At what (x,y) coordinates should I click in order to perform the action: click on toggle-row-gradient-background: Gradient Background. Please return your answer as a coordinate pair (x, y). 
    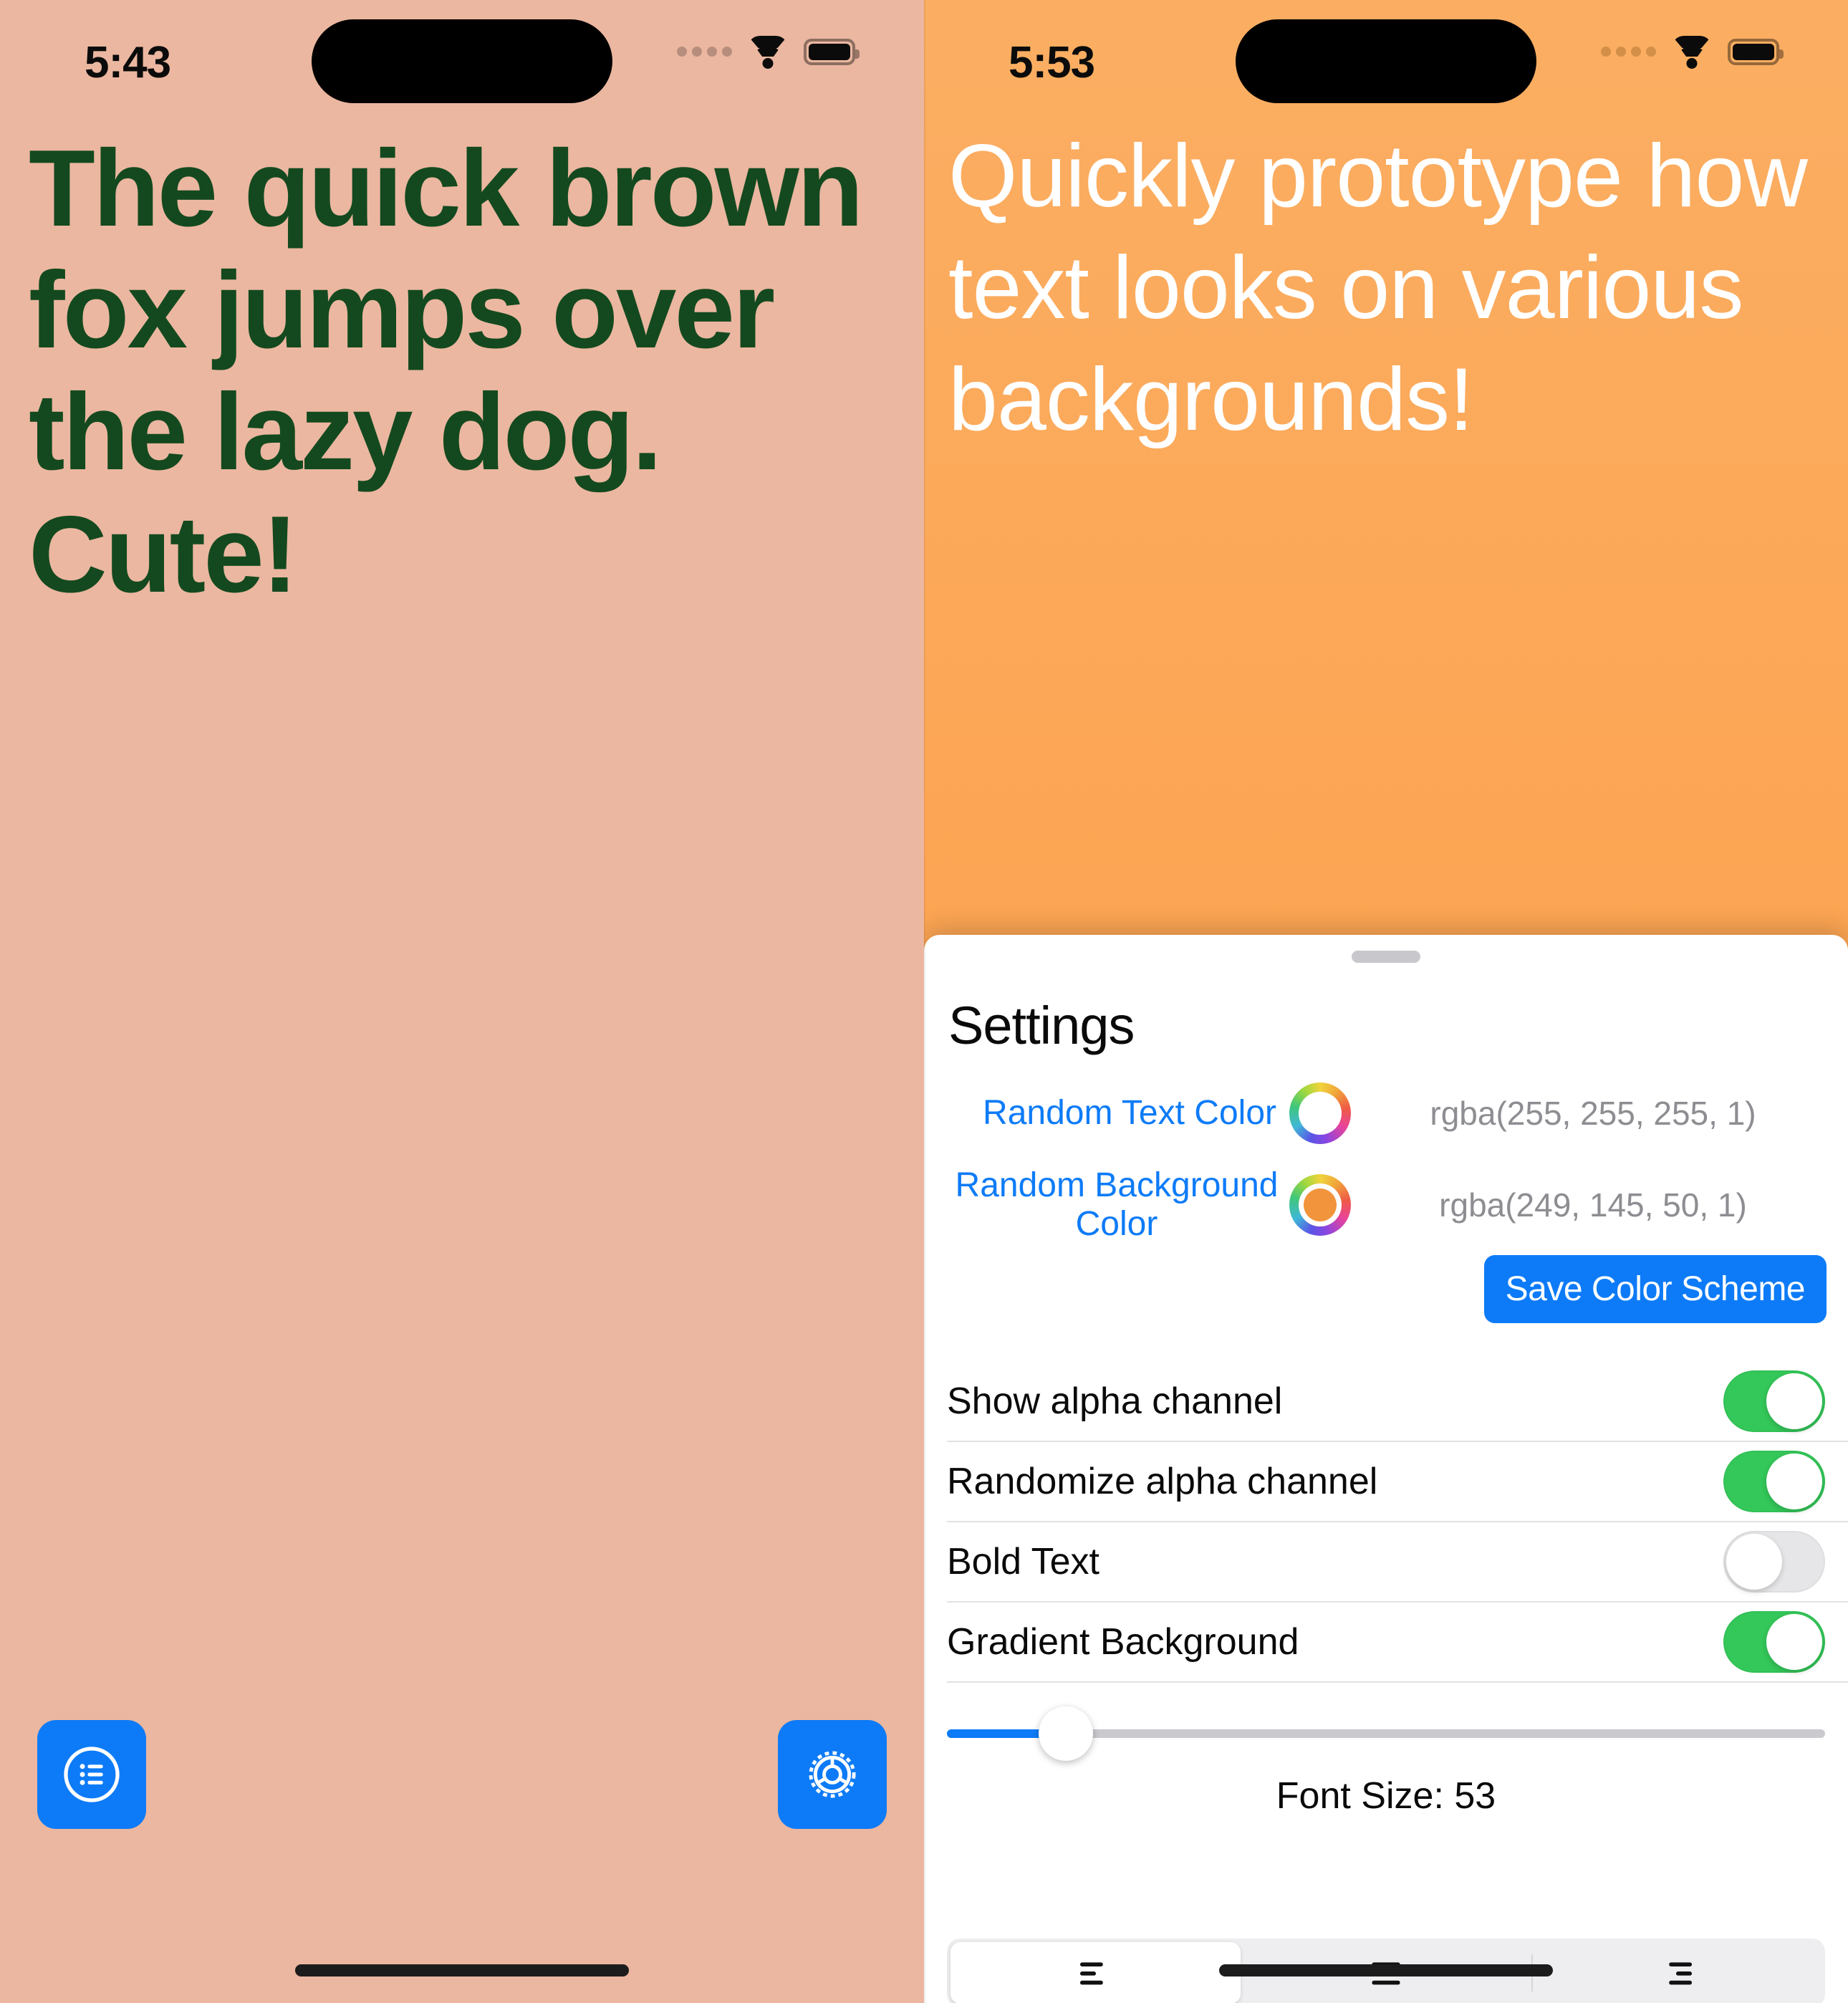
    Looking at the image, I should click on (1397, 1643).